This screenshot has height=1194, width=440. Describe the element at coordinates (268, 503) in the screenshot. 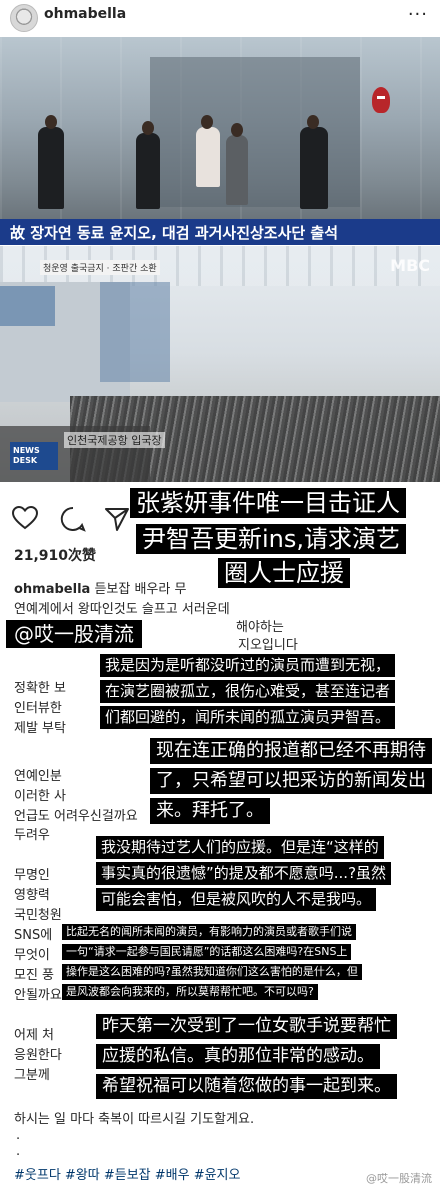

I see `headline-line: 张紫妍事件唯一目击证人` at that location.